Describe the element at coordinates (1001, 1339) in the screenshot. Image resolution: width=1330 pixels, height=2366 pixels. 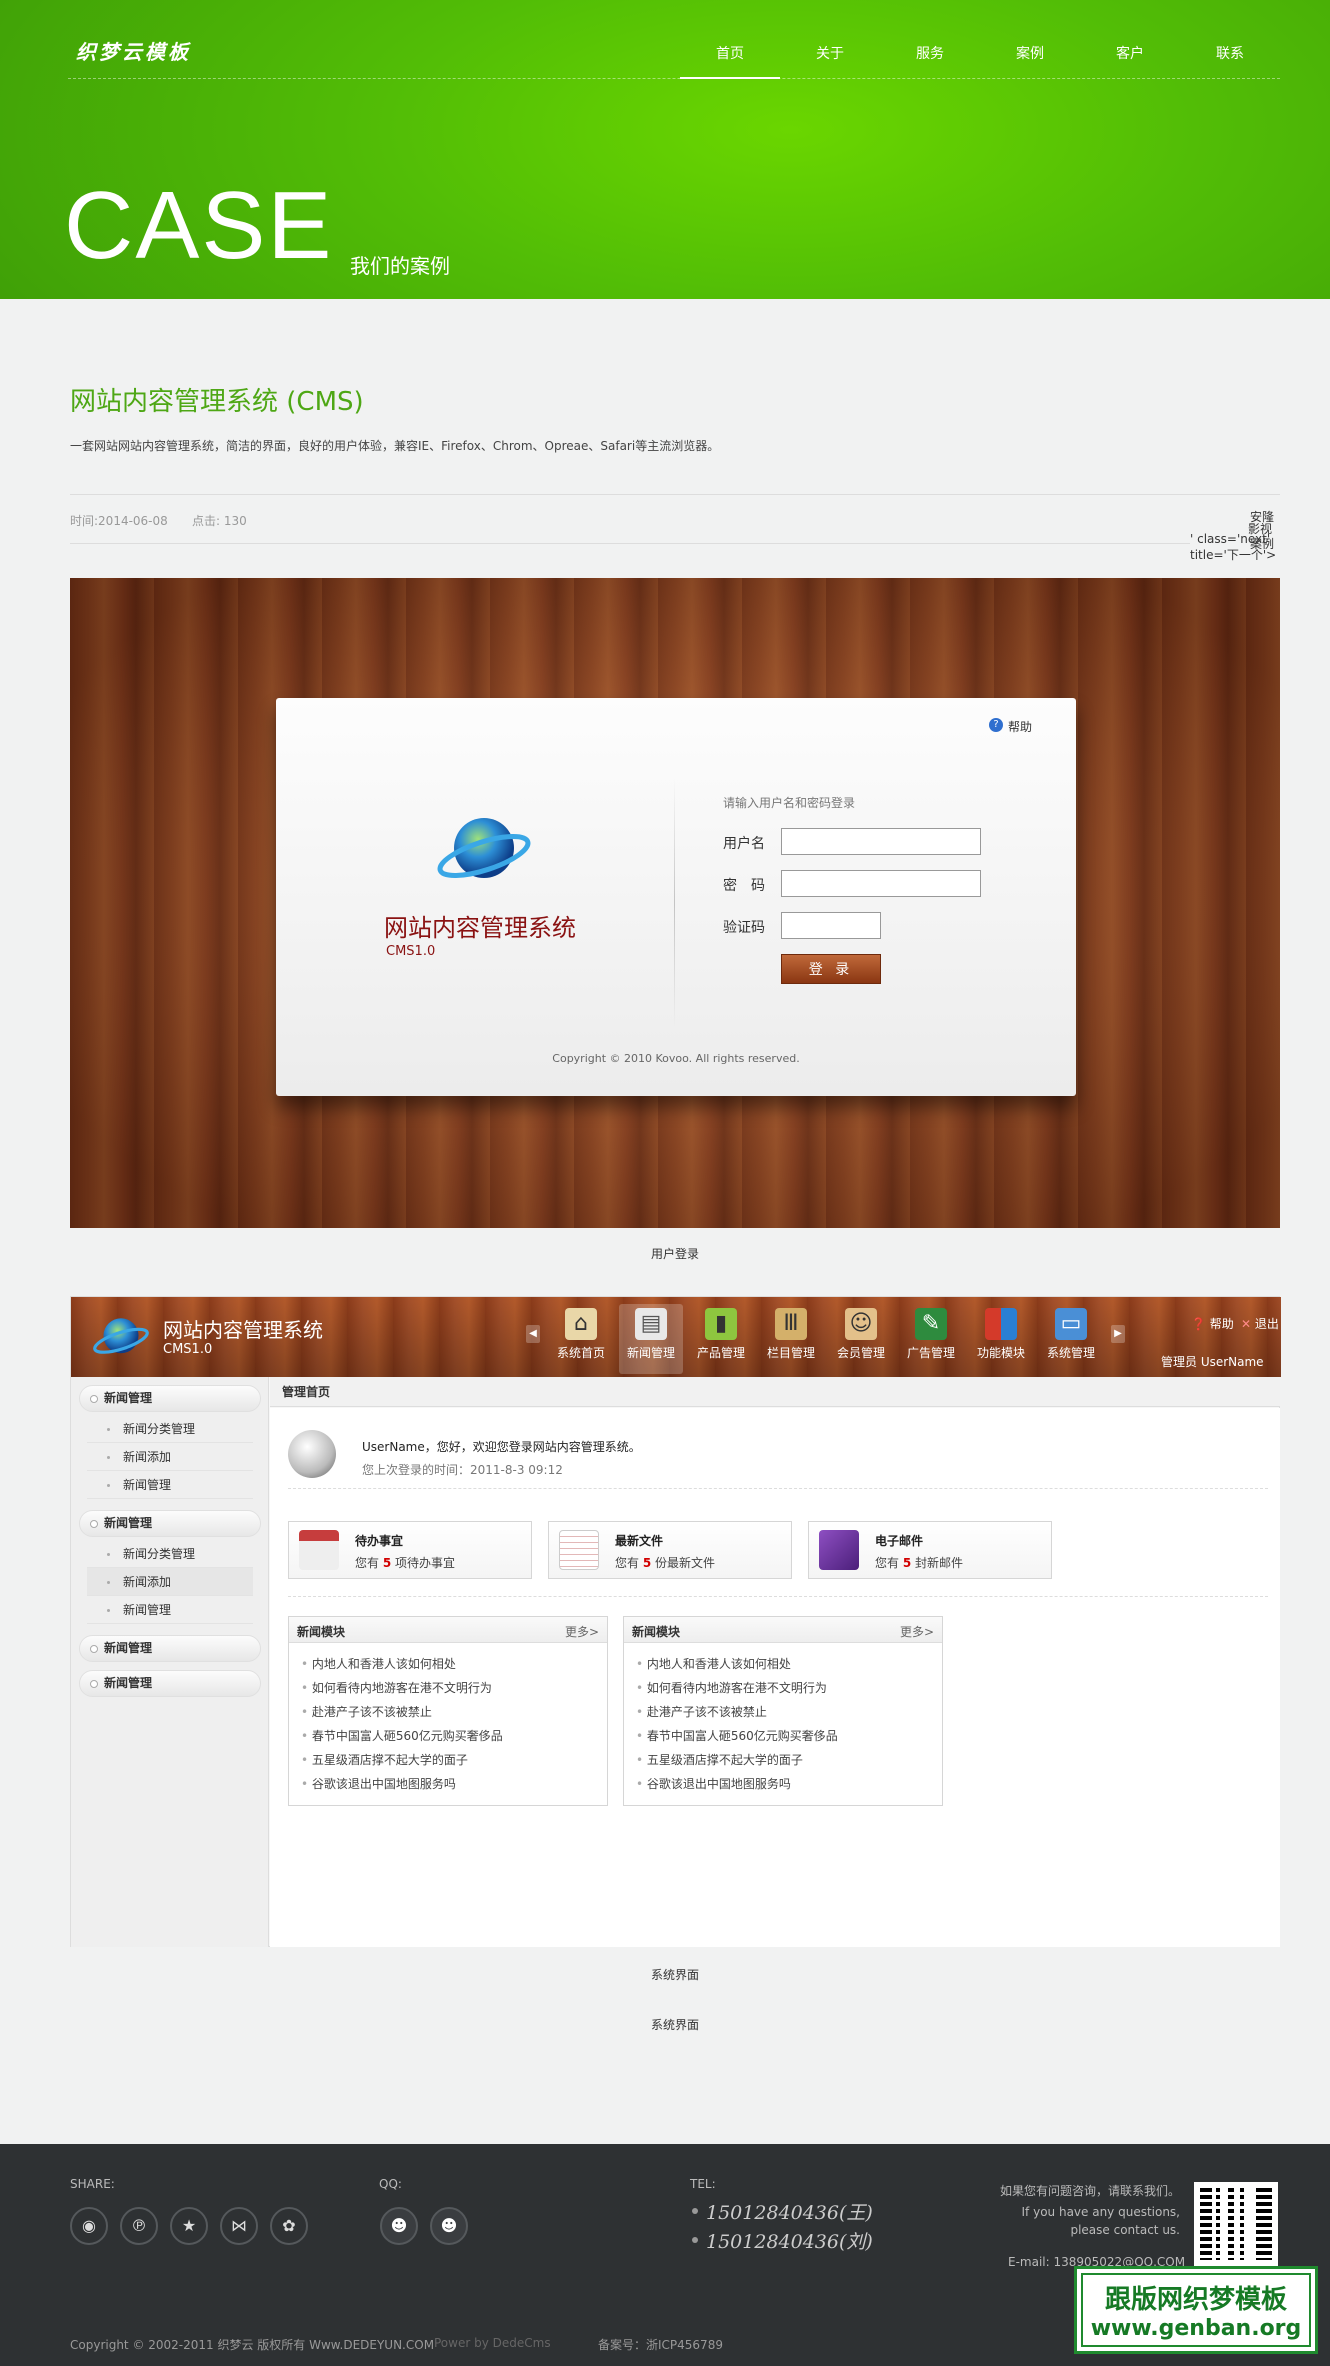
I see `tool-modules: 功能模块` at that location.